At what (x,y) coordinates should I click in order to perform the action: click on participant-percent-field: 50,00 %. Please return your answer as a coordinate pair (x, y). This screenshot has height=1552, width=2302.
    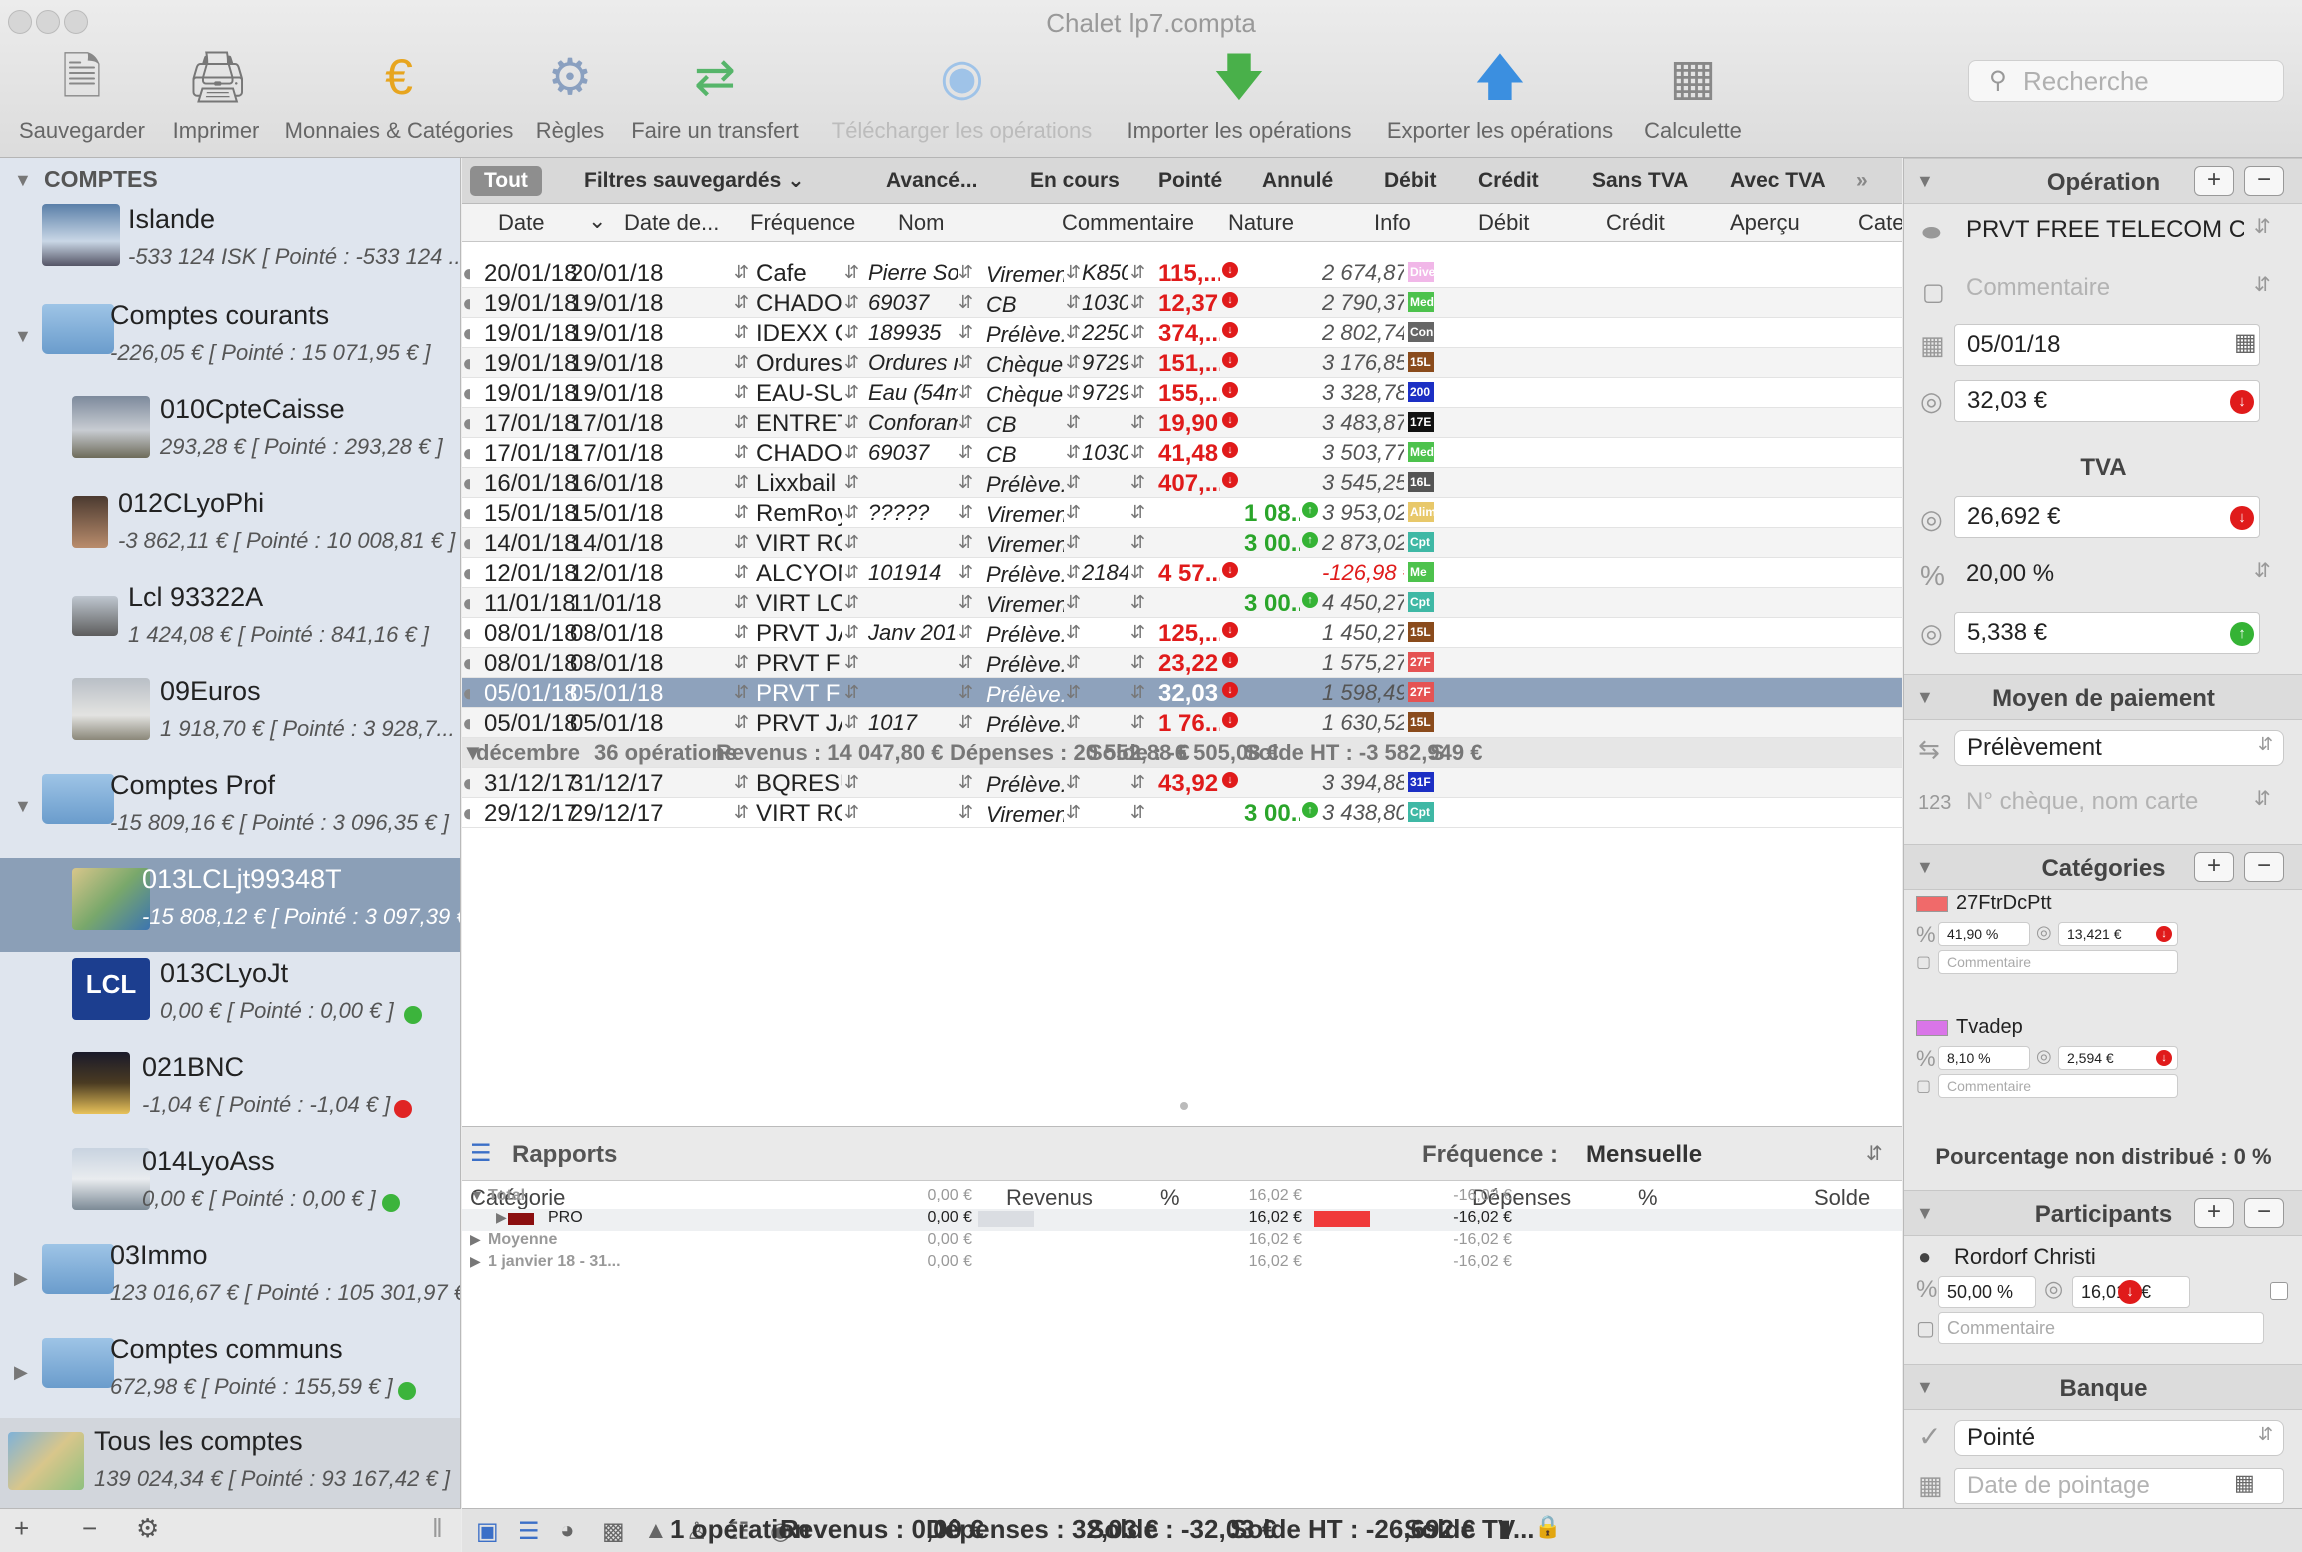
    Looking at the image, I should click on (1987, 1292).